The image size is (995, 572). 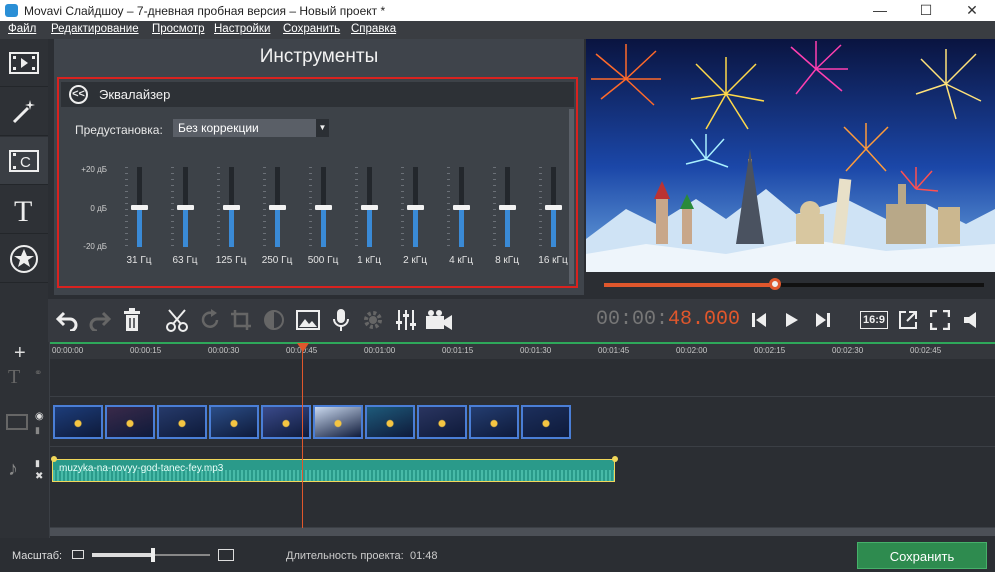 What do you see at coordinates (95, 29) in the screenshot?
I see `menu-edit: Редактирование` at bounding box center [95, 29].